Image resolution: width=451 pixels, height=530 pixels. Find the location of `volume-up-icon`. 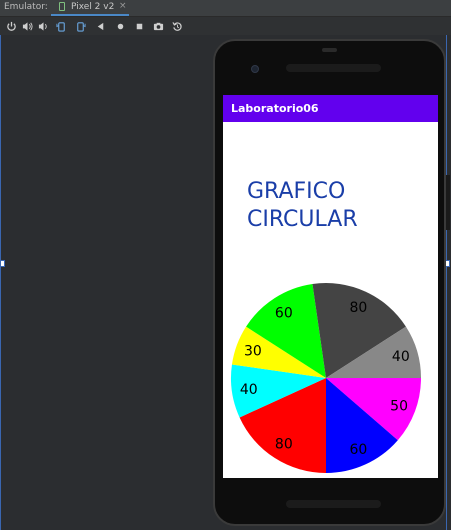

volume-up-icon is located at coordinates (27, 26).